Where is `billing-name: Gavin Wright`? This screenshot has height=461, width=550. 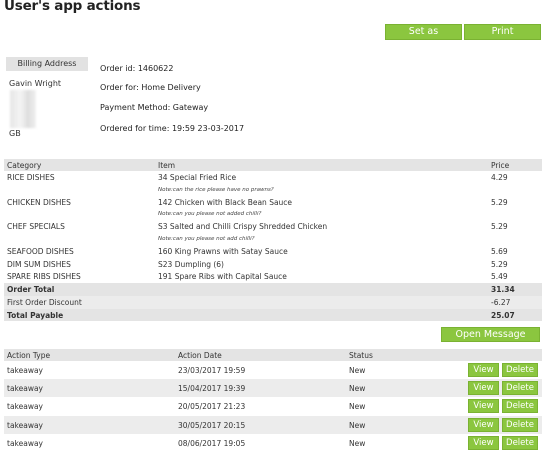 billing-name: Gavin Wright is located at coordinates (35, 83).